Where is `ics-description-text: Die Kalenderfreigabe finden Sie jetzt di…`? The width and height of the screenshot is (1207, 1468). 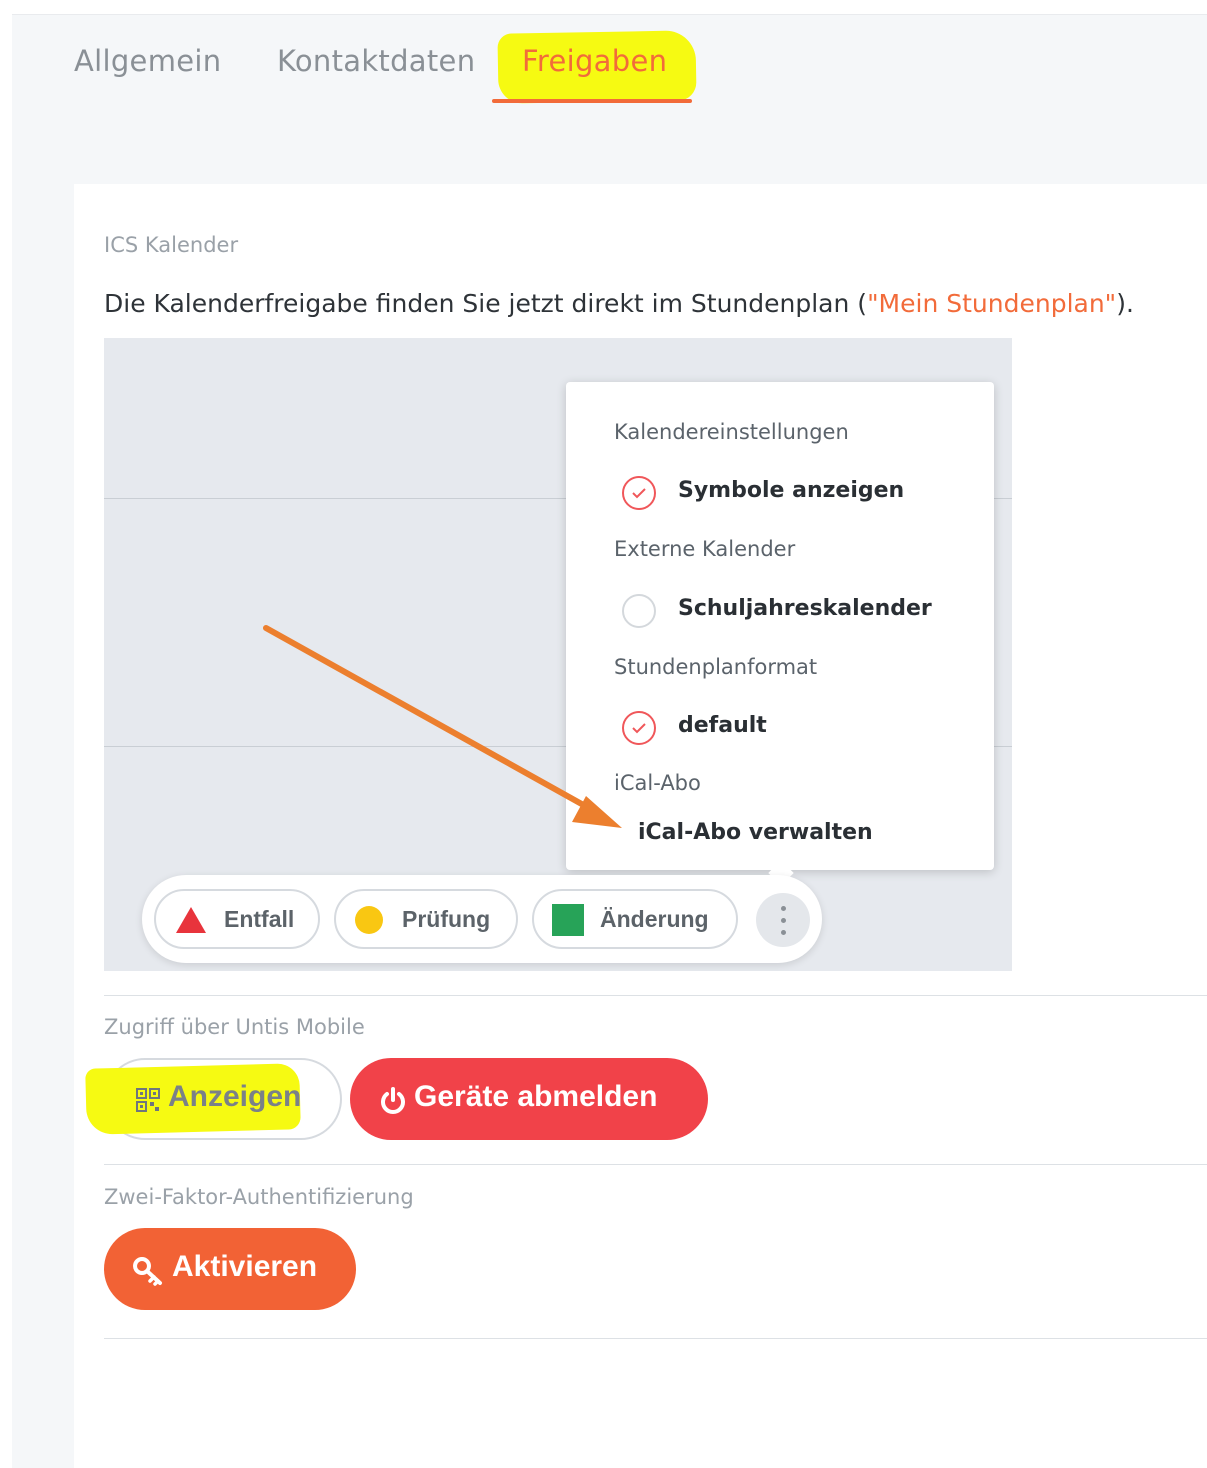 ics-description-text: Die Kalenderfreigabe finden Sie jetzt di… is located at coordinates (486, 303).